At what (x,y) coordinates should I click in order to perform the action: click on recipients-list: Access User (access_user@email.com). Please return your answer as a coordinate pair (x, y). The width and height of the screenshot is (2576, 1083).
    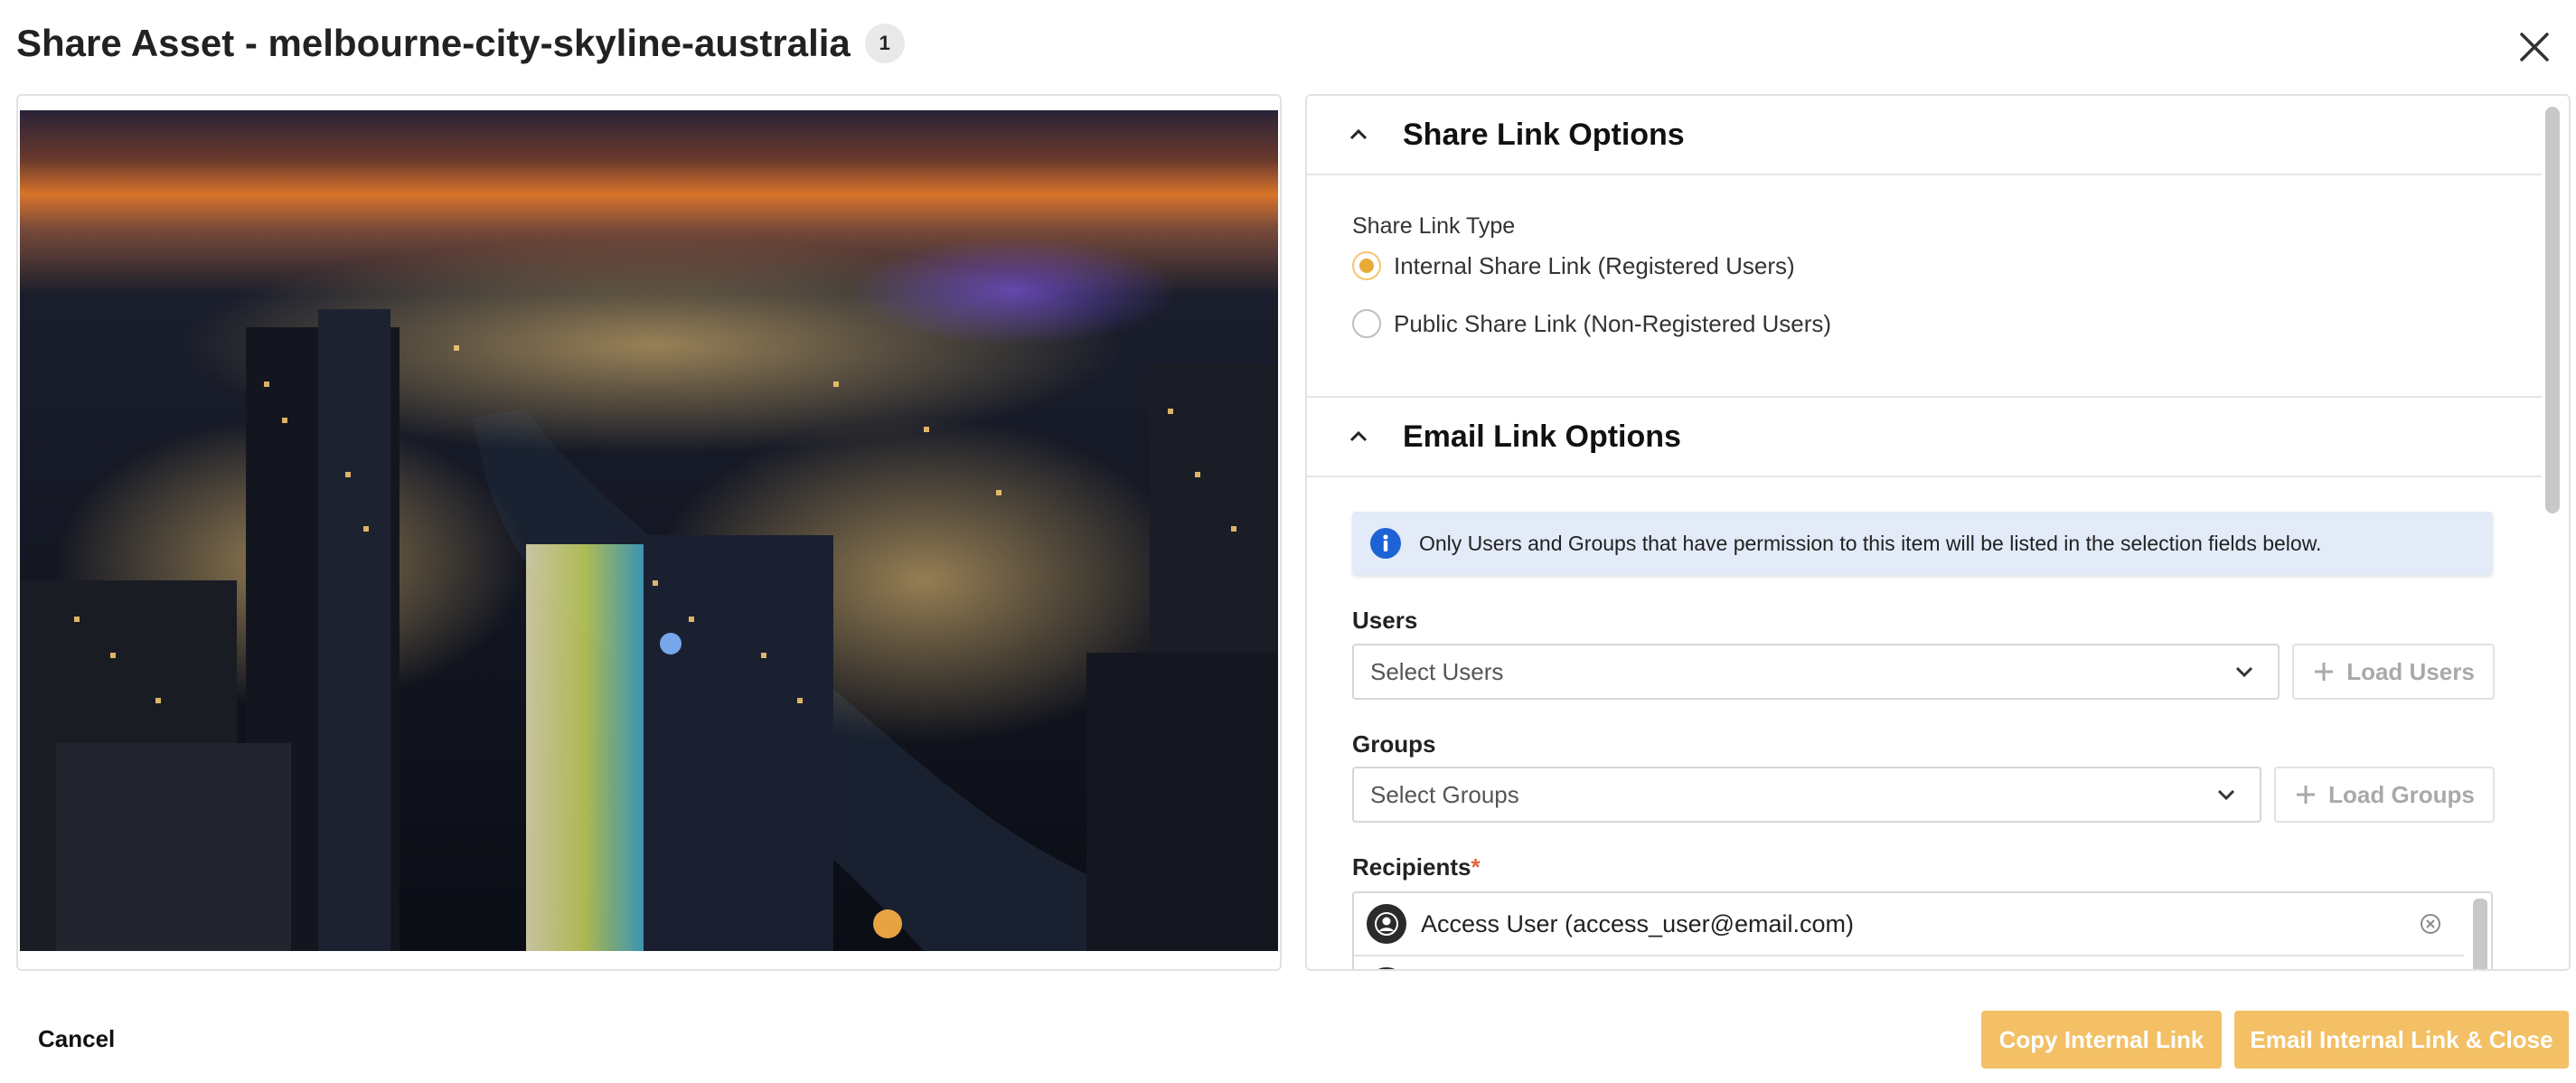
    Looking at the image, I should click on (1923, 930).